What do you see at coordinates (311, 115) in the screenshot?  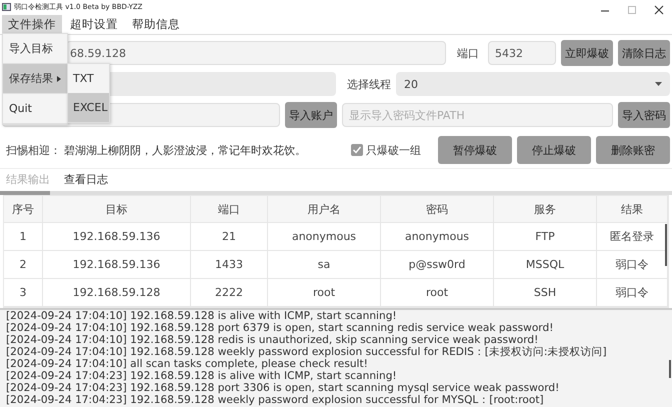 I see `import-account-button: 导入账户` at bounding box center [311, 115].